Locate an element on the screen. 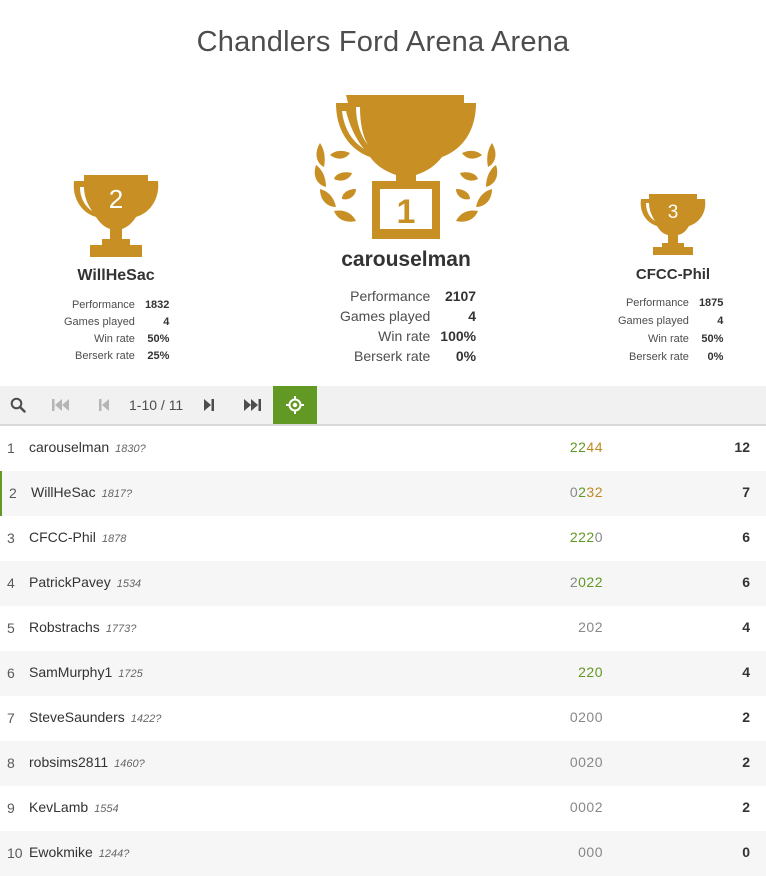 The height and width of the screenshot is (876, 766). player-name-link: SteveSaunders is located at coordinates (77, 717).